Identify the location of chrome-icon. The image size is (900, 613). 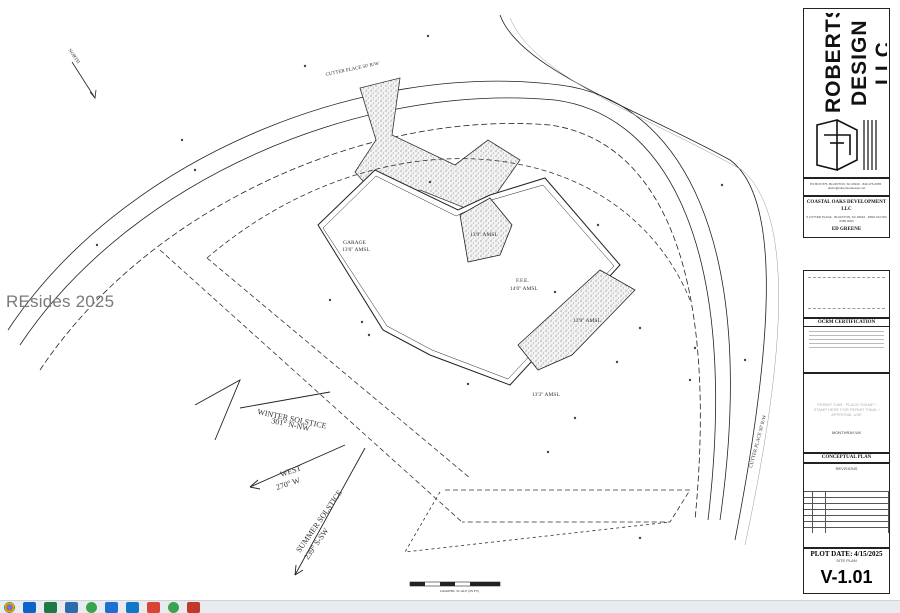
(9, 607).